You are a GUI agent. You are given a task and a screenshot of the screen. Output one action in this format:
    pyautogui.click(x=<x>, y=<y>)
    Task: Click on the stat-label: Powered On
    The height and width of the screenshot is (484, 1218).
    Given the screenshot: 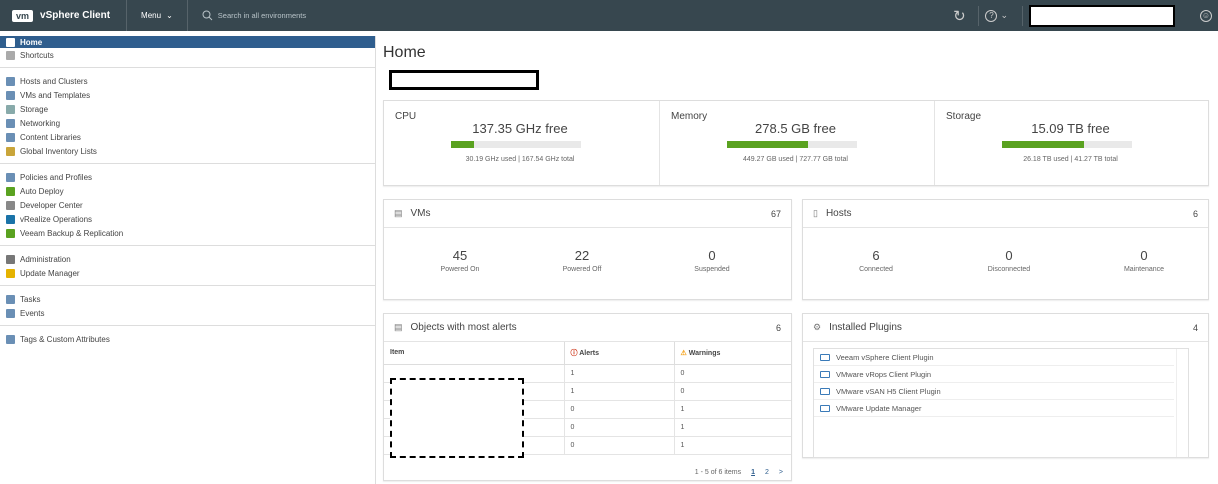 What is the action you would take?
    pyautogui.click(x=460, y=269)
    